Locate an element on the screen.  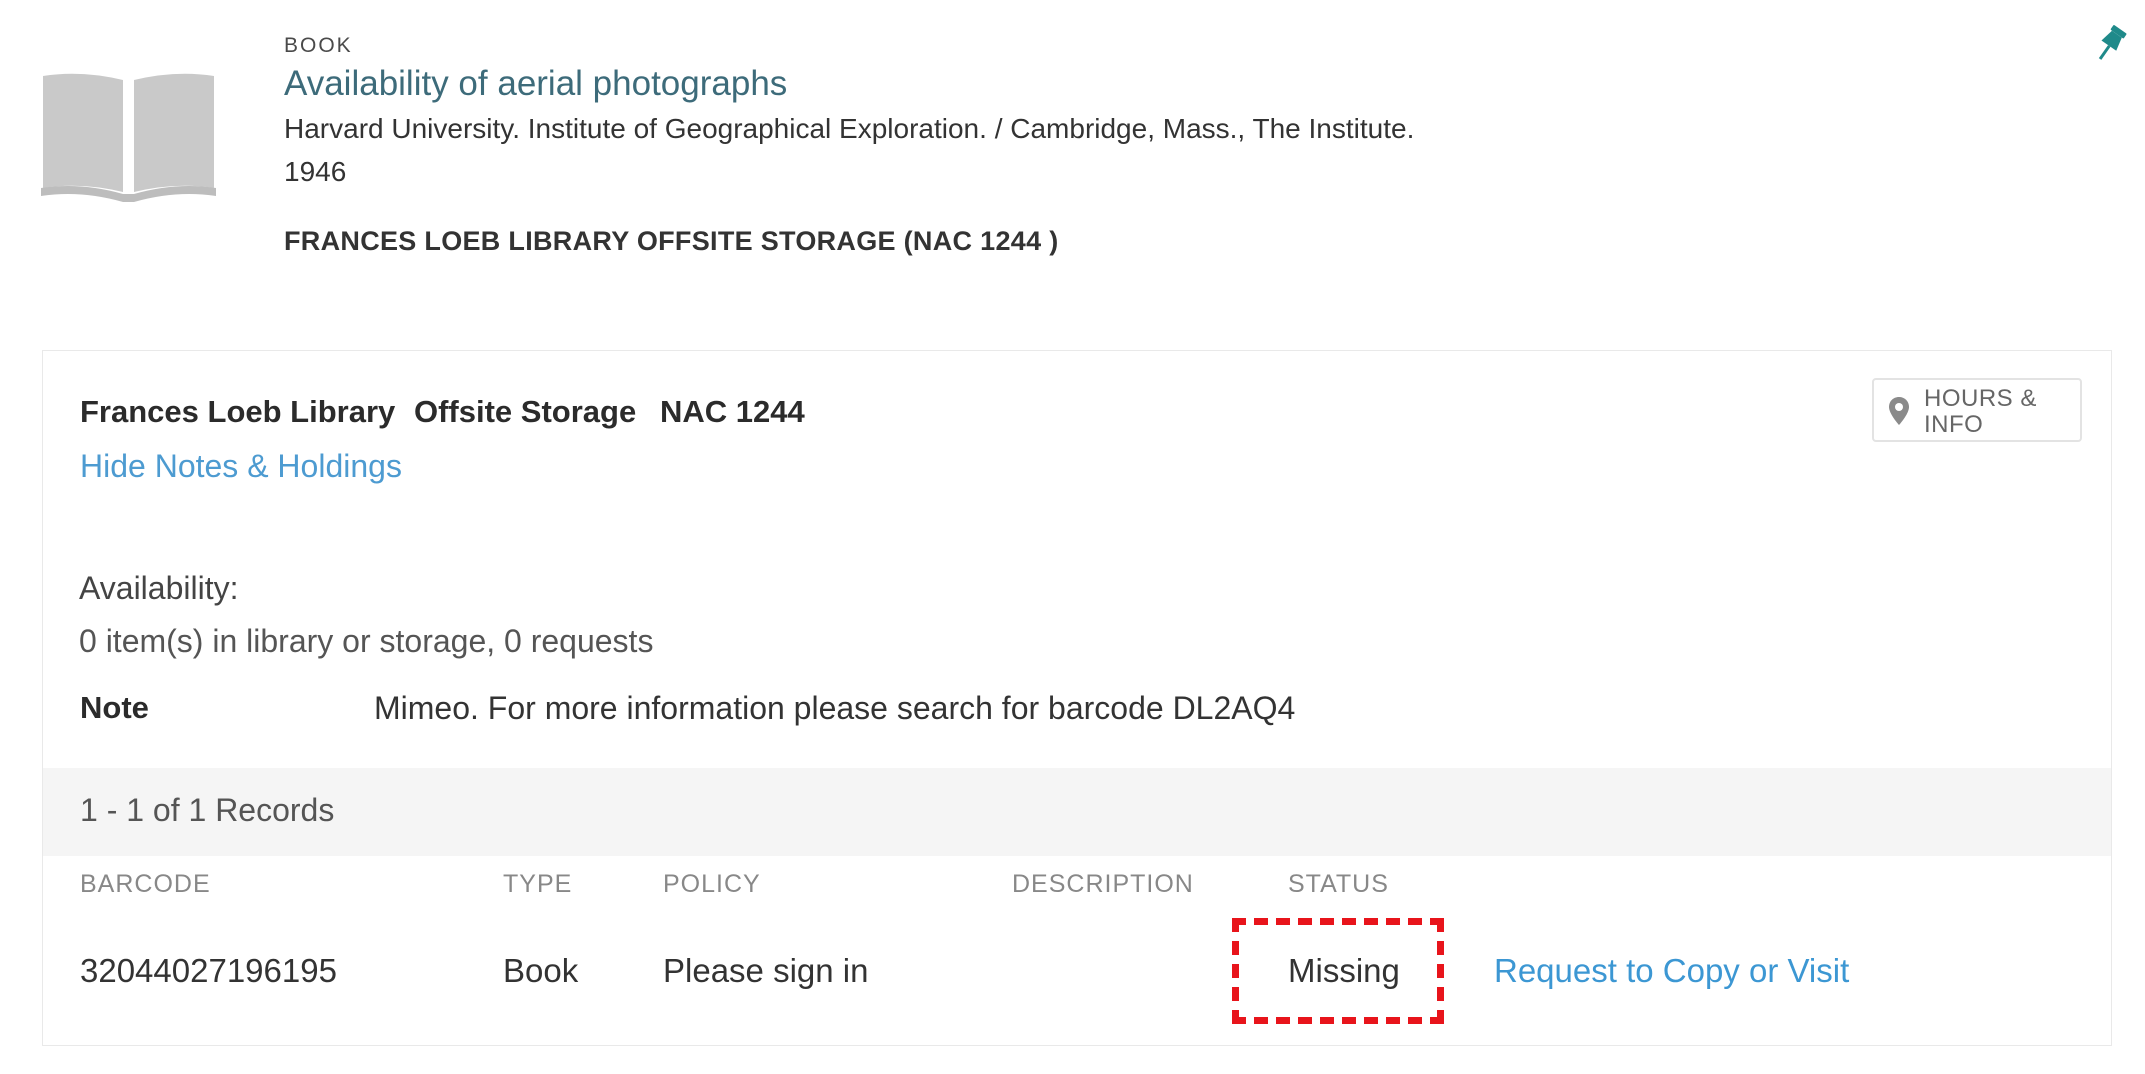
cell-type: Book is located at coordinates (541, 970).